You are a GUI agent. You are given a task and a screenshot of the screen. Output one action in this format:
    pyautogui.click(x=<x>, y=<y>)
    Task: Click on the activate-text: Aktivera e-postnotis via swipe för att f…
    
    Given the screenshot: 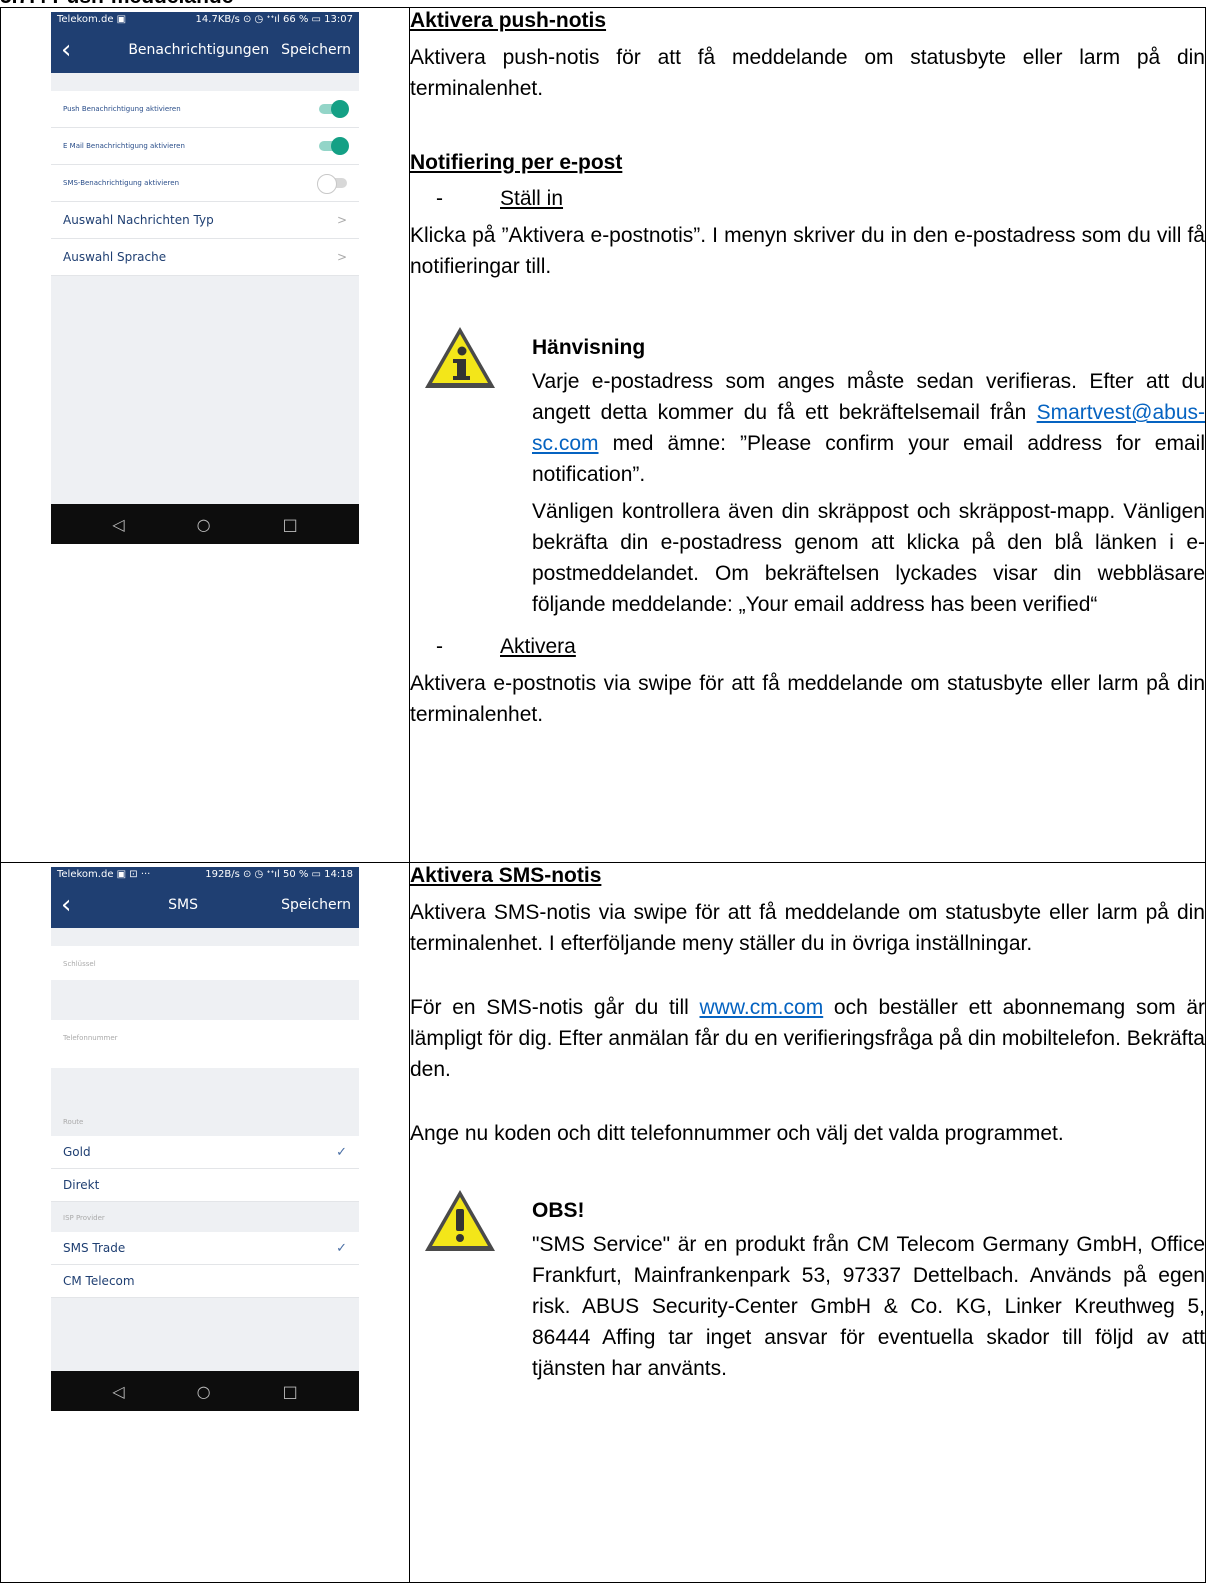 What is the action you would take?
    pyautogui.click(x=807, y=699)
    